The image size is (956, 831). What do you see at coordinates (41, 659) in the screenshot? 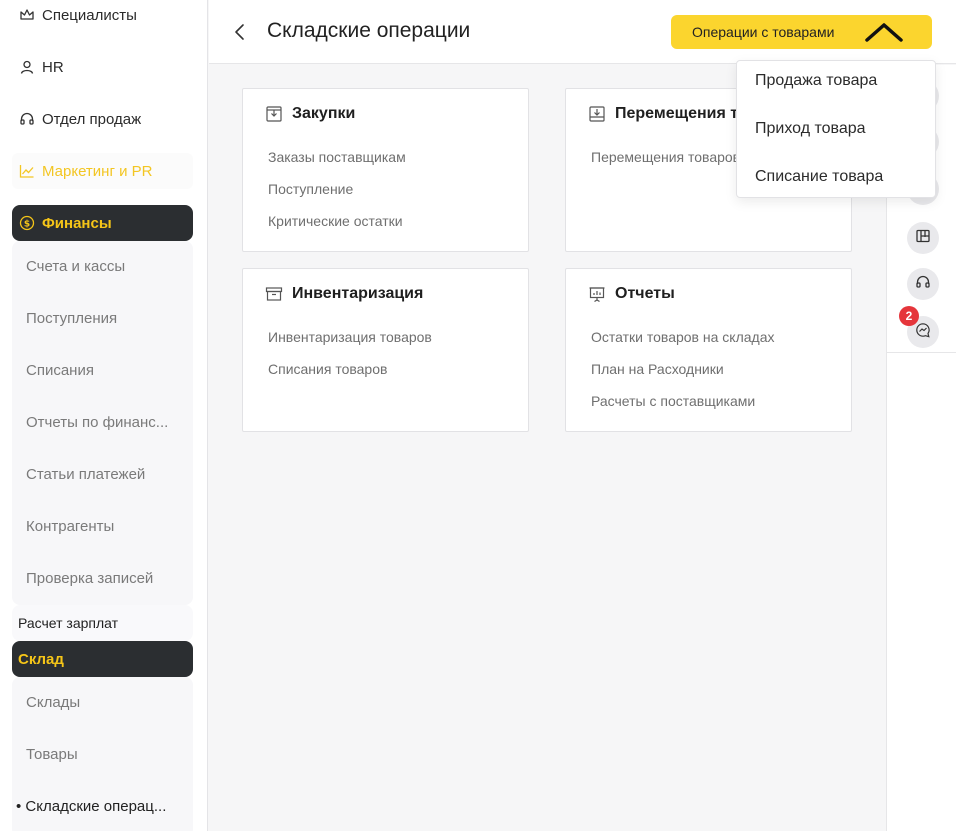
I see `sidebar-item-label: Склад` at bounding box center [41, 659].